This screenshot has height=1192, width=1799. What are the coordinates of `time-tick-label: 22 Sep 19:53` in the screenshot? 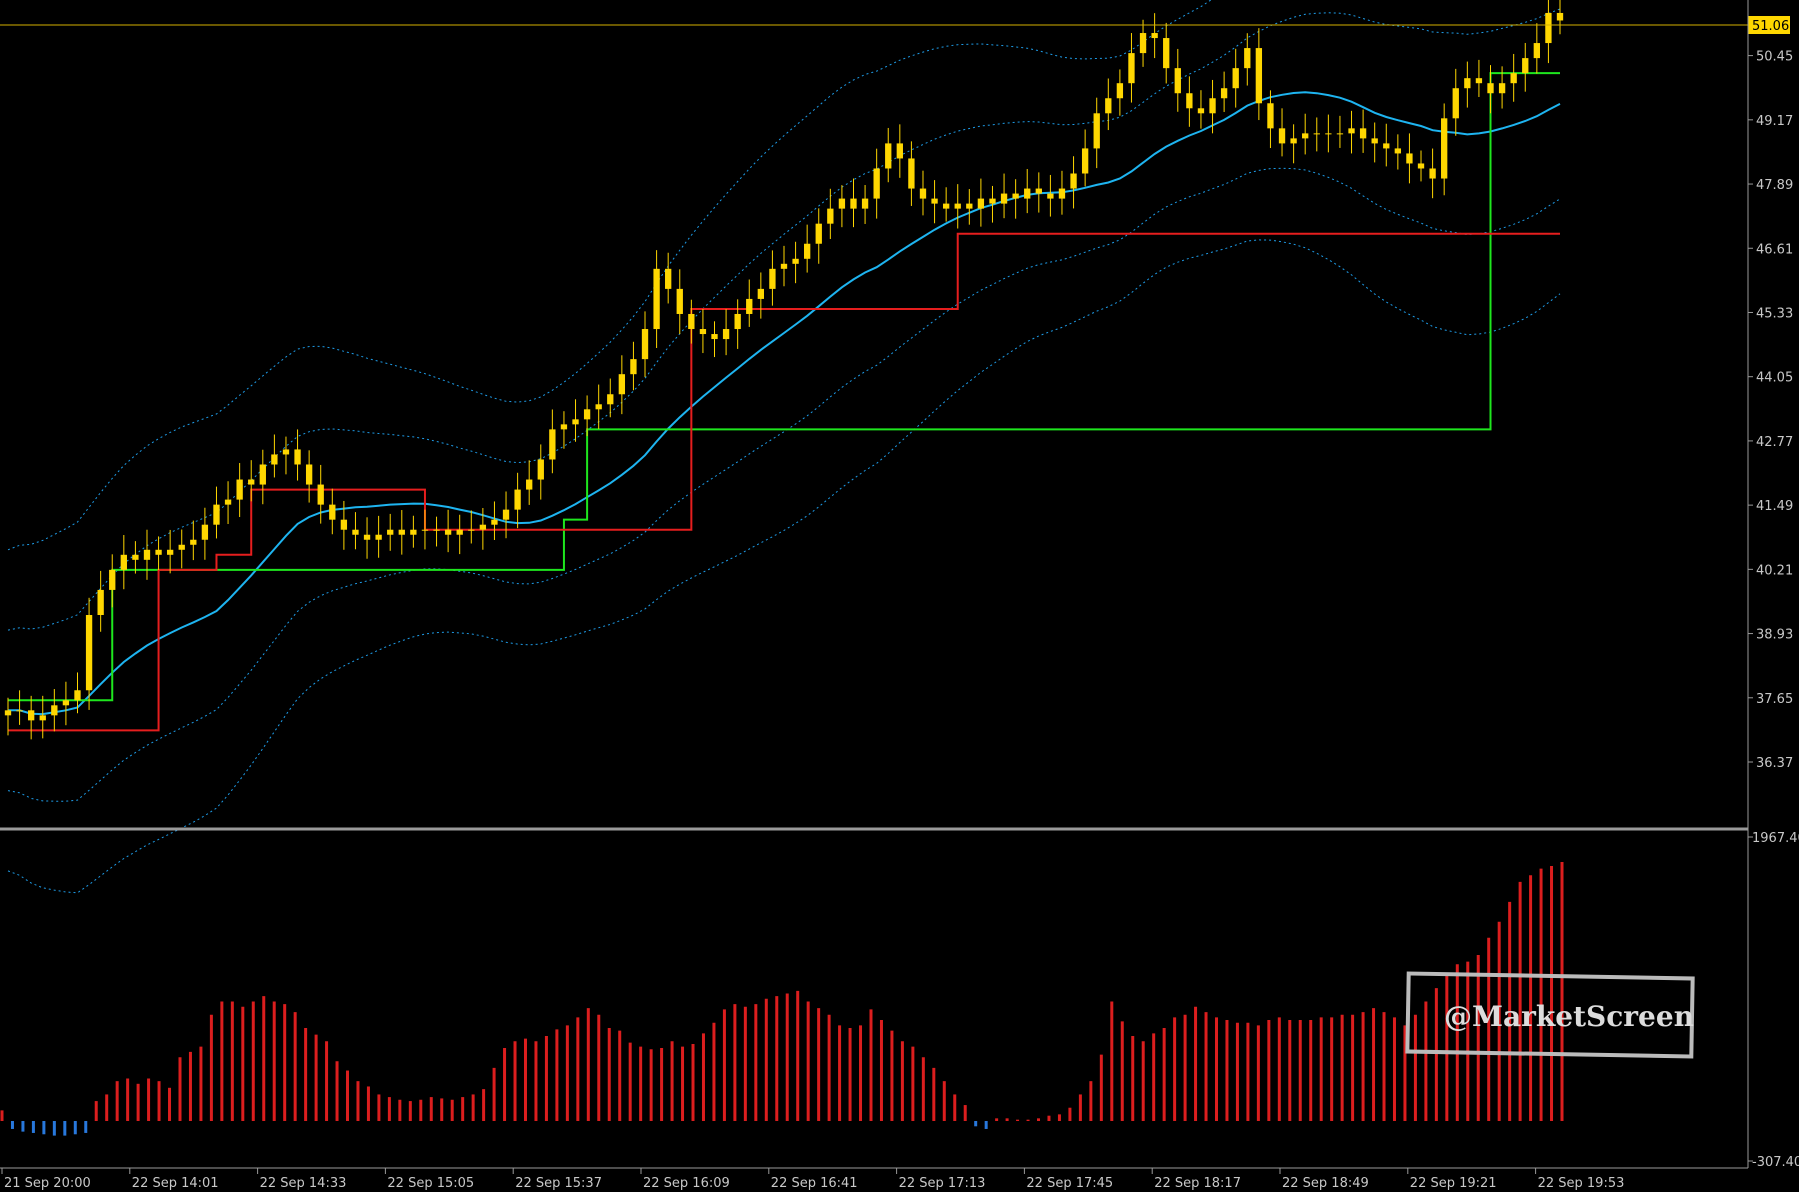 It's located at (1581, 1183).